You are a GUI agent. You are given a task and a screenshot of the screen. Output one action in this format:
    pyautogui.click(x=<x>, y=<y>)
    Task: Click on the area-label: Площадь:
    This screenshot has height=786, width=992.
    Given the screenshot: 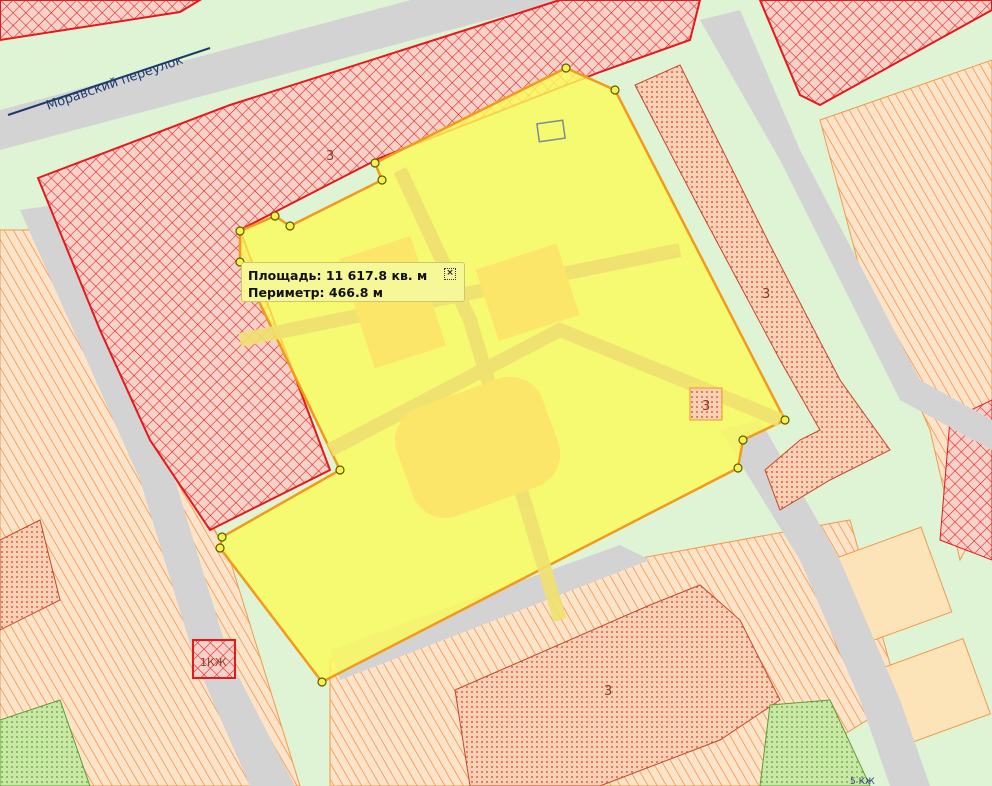 What is the action you would take?
    pyautogui.click(x=285, y=275)
    